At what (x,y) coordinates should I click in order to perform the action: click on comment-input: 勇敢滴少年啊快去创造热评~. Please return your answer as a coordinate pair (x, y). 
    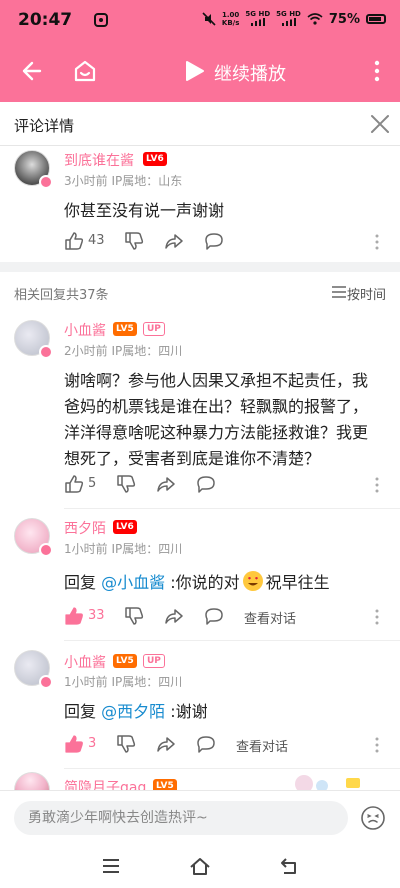
    Looking at the image, I should click on (181, 818).